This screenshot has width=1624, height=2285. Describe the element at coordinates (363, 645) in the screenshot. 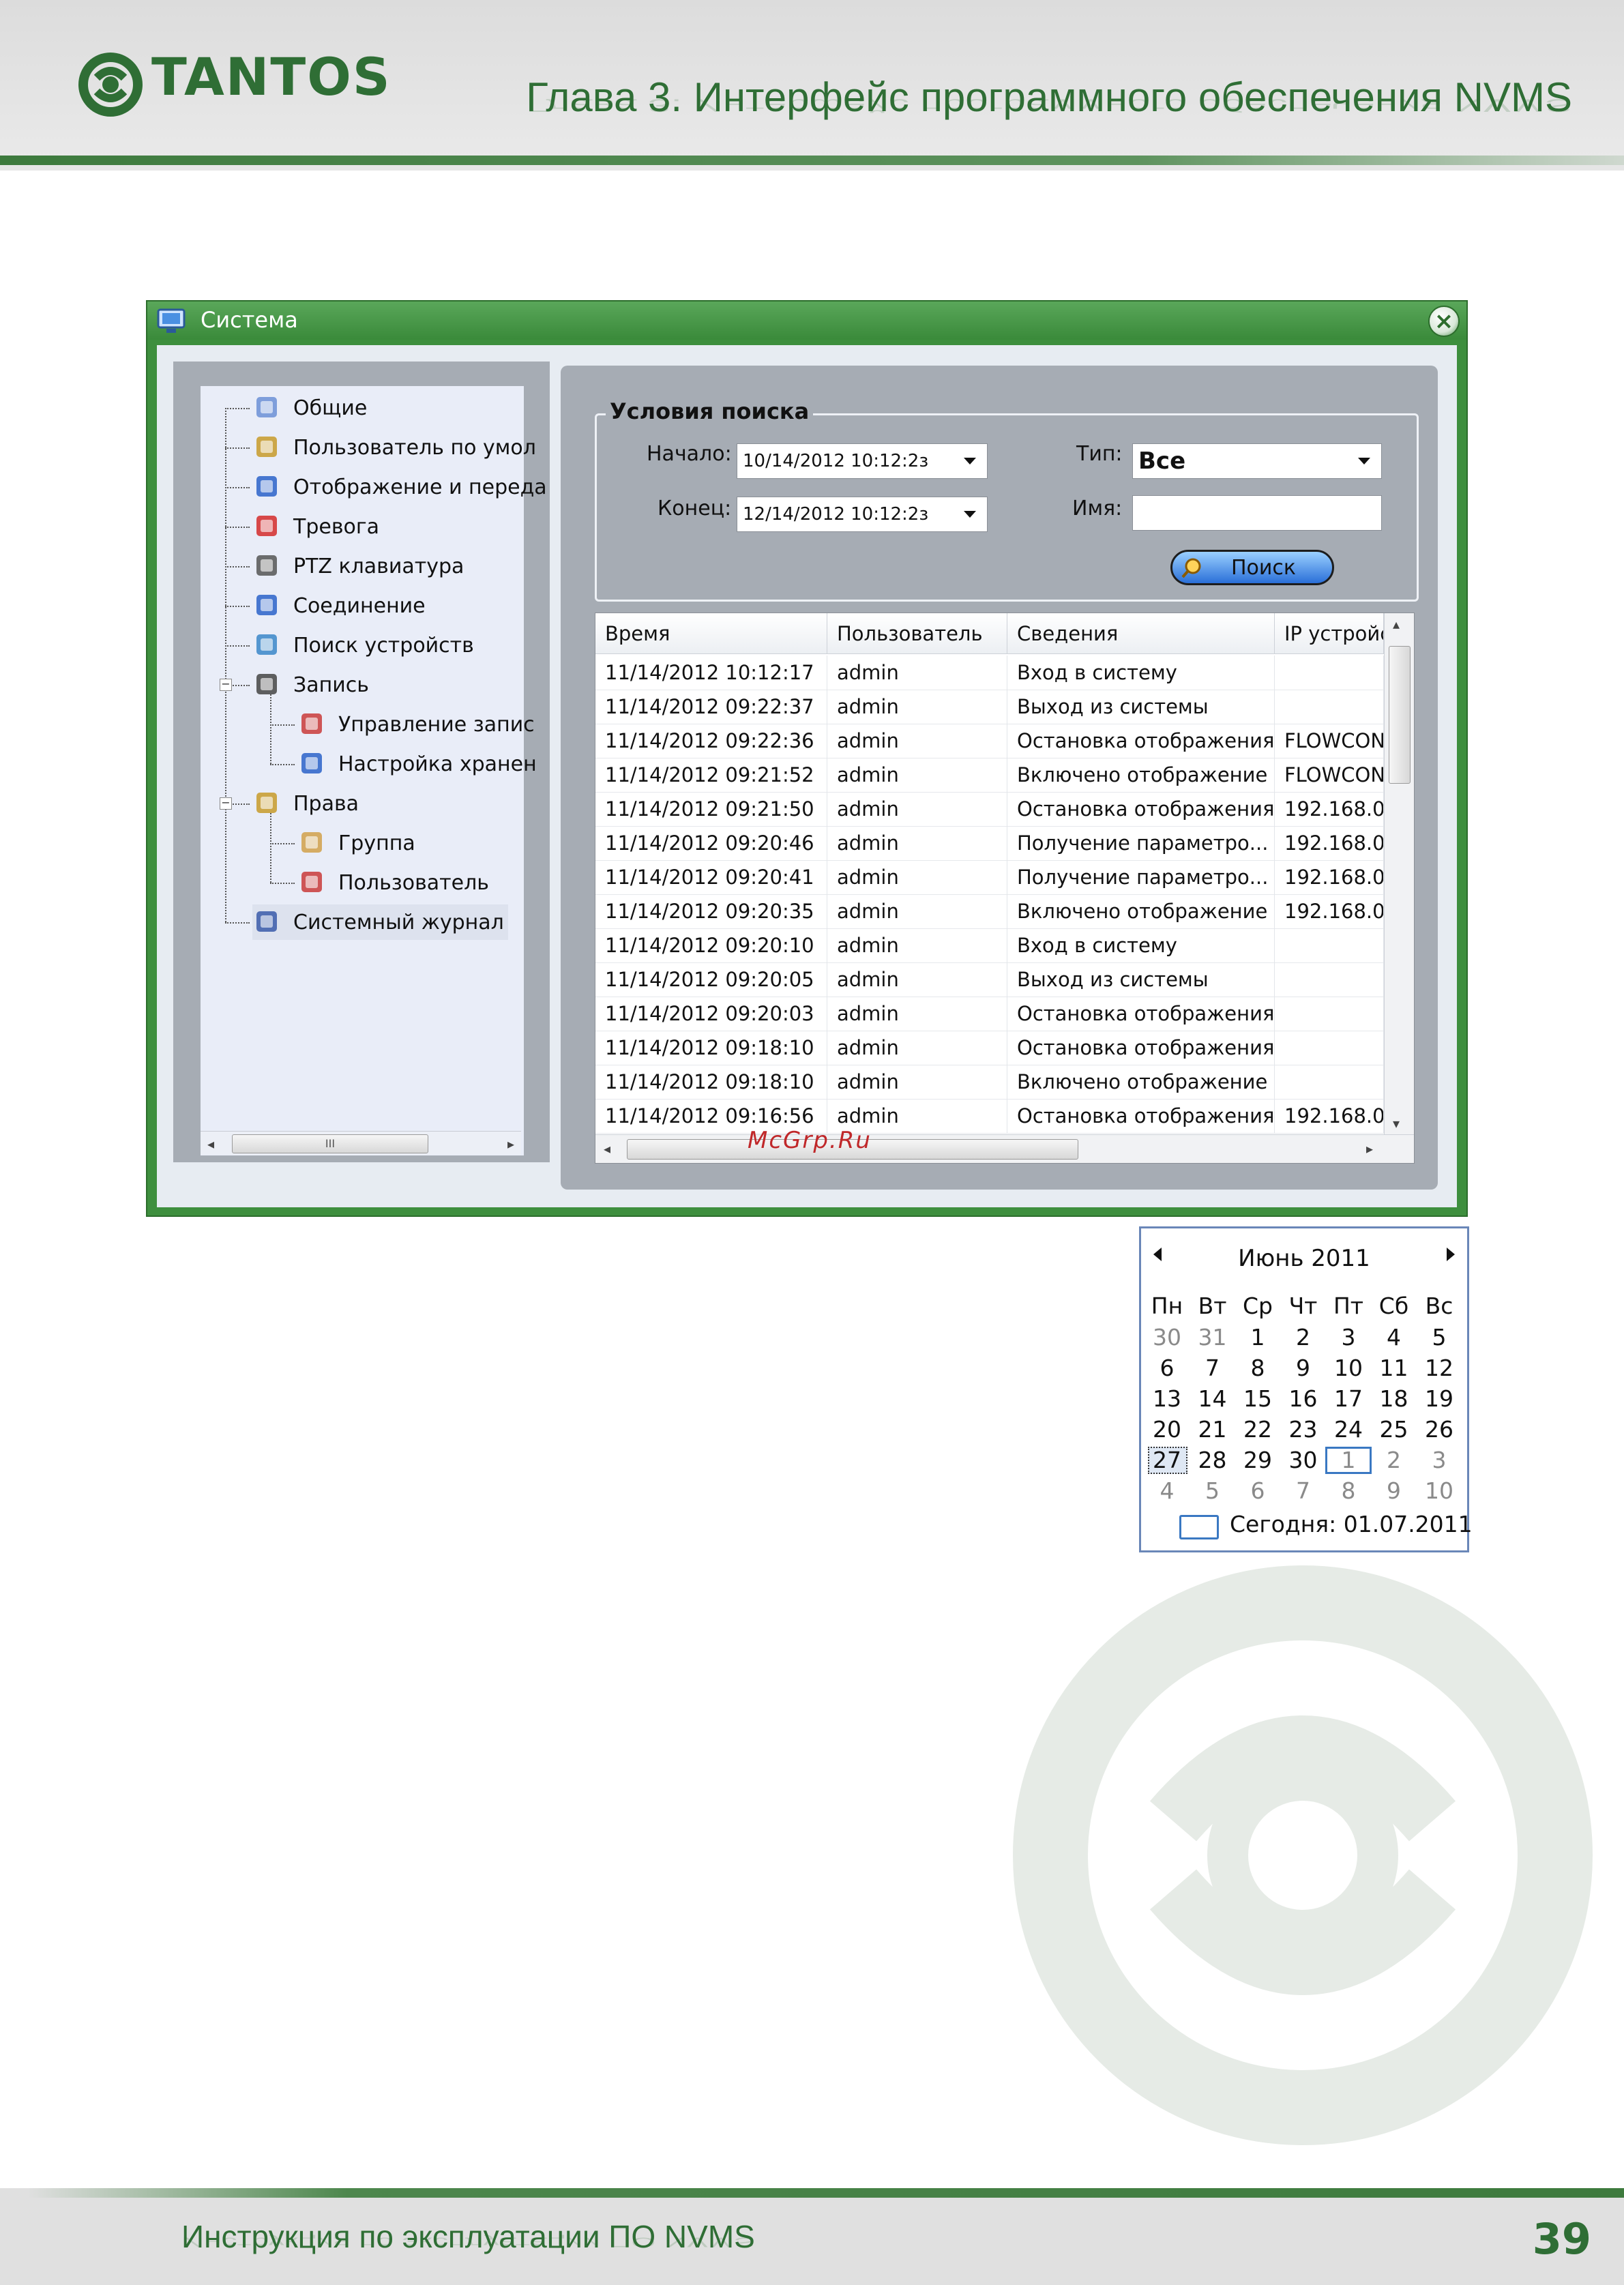

I see `tree-item-device-search: Поиск устройств` at that location.